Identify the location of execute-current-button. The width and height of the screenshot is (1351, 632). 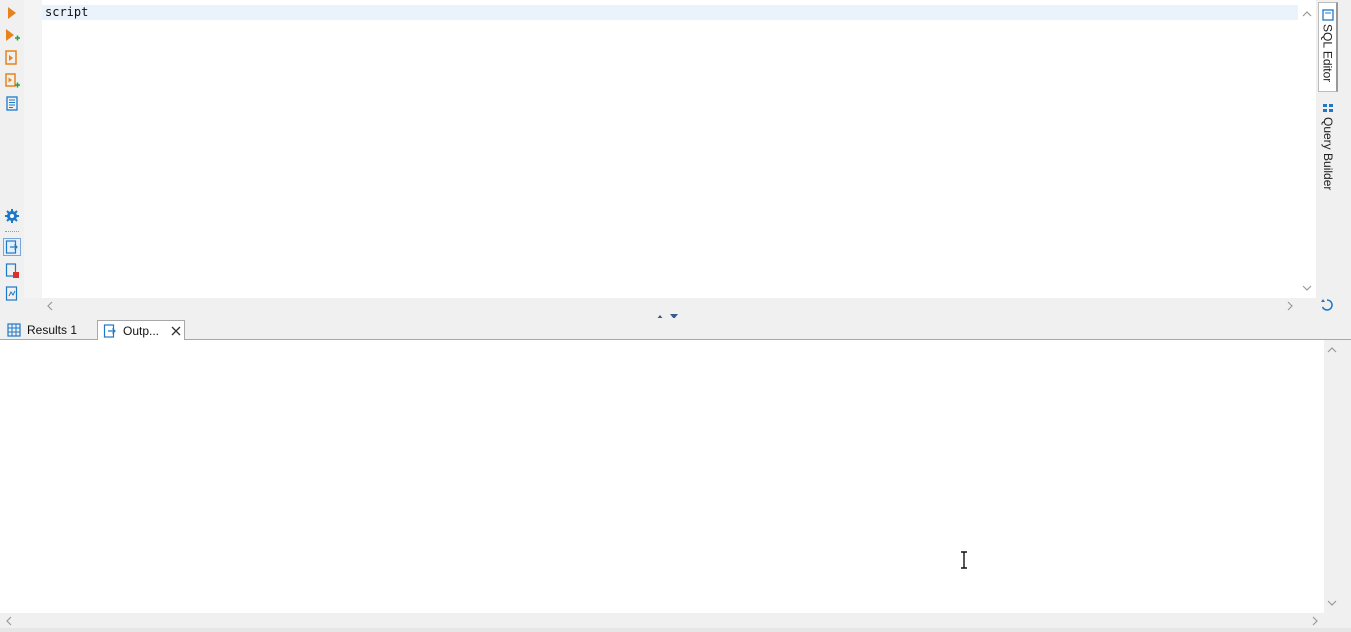
(12, 36).